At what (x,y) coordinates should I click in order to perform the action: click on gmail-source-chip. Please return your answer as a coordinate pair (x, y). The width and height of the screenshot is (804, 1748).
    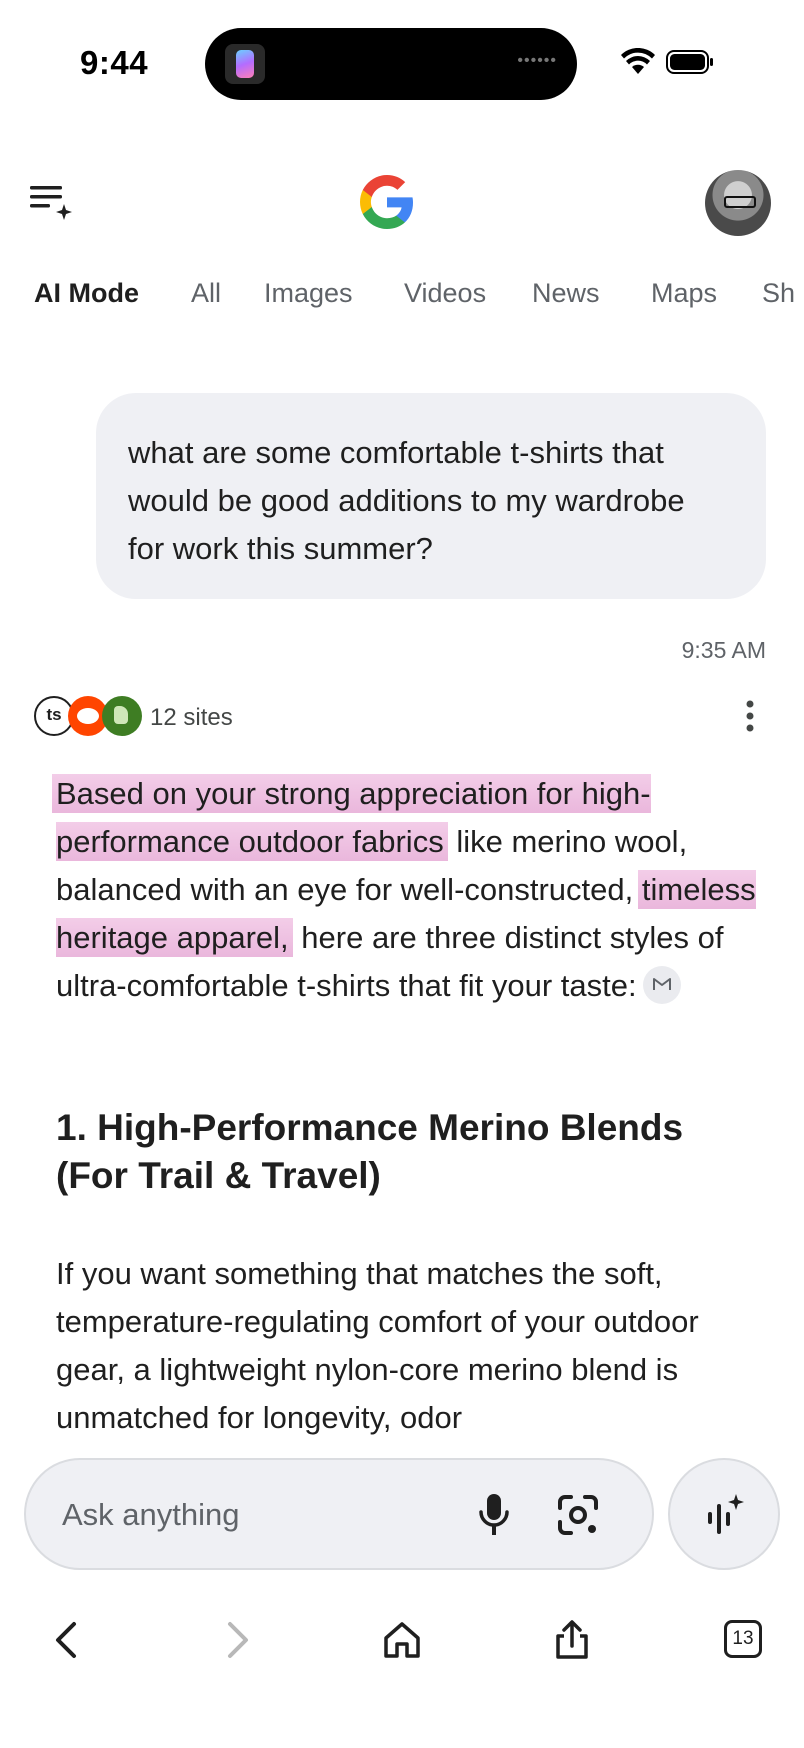
    Looking at the image, I should click on (661, 984).